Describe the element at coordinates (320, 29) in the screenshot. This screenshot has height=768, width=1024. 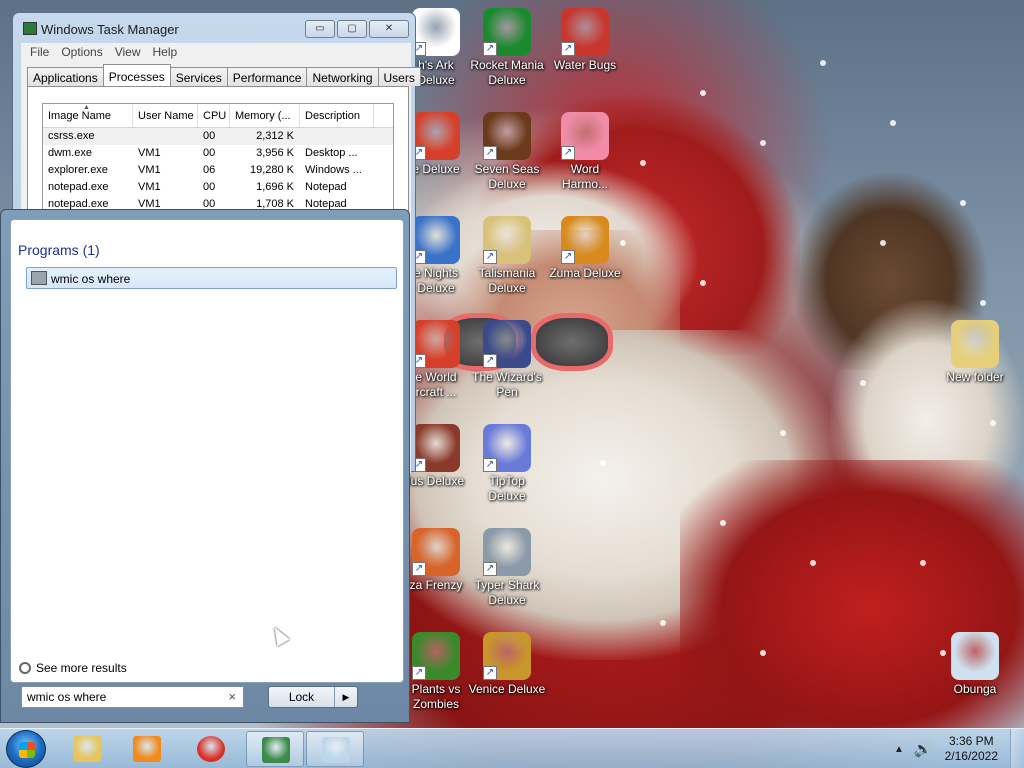
I see `minimize-button: ▭` at that location.